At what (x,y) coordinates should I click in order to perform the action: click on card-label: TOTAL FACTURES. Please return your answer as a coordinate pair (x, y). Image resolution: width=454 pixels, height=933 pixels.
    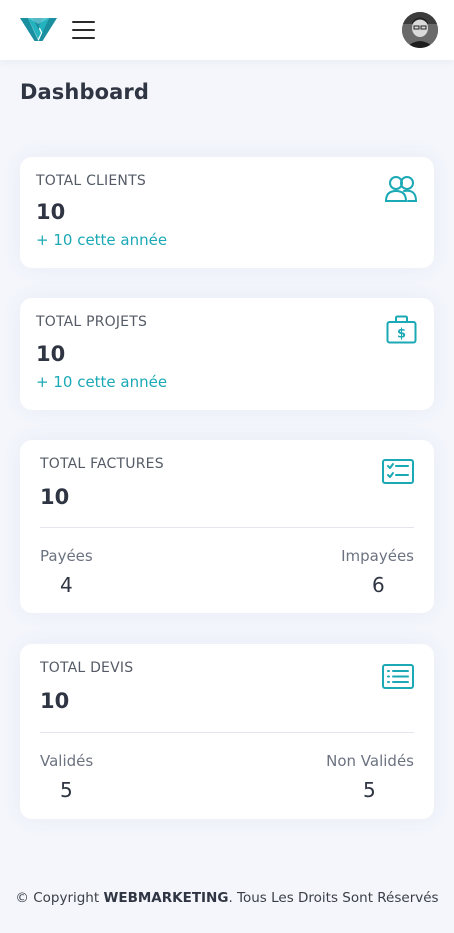
    Looking at the image, I should click on (102, 464).